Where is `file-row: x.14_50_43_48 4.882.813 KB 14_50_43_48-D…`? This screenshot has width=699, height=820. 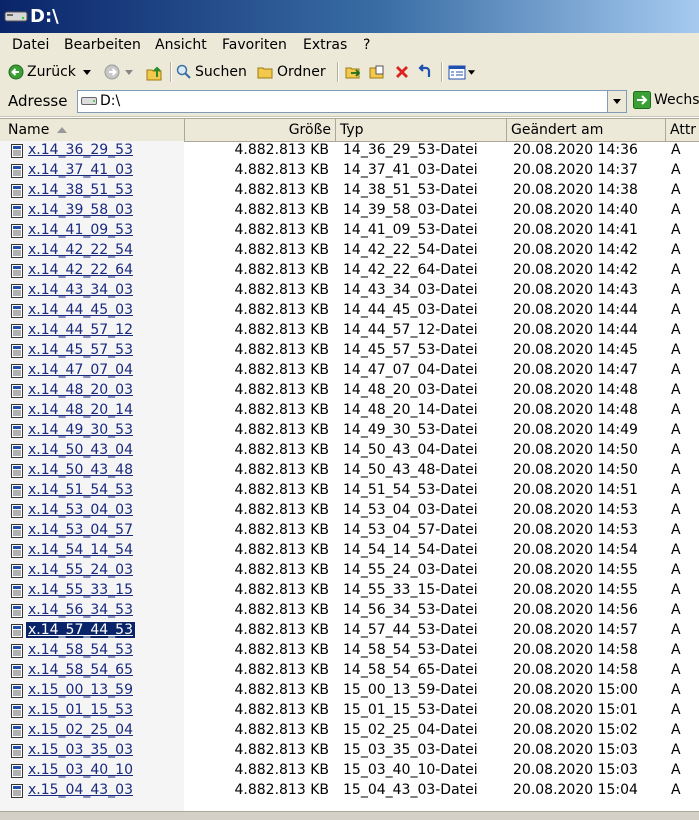
file-row: x.14_50_43_48 4.882.813 KB 14_50_43_48-D… is located at coordinates (349, 471).